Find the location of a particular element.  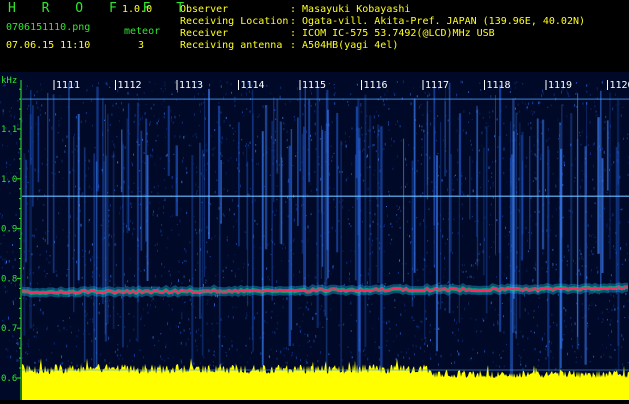

frequency-tick-label: 1.0 is located at coordinates (9, 180).